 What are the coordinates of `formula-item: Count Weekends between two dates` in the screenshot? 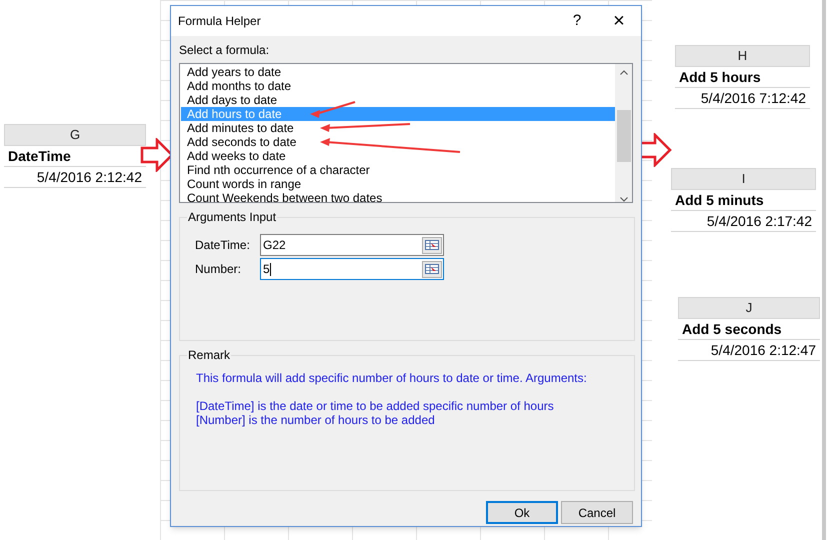 It's located at (398, 196).